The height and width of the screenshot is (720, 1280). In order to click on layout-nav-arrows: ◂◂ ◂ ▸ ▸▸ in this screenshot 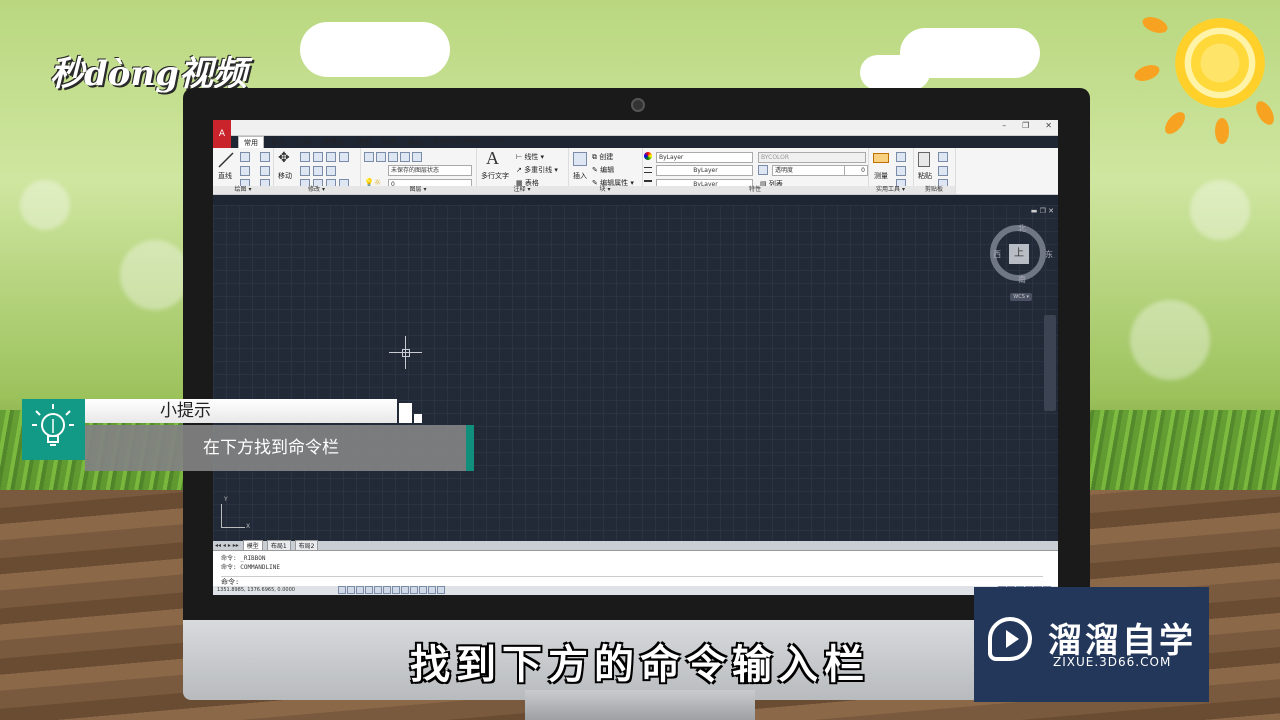, I will do `click(227, 545)`.